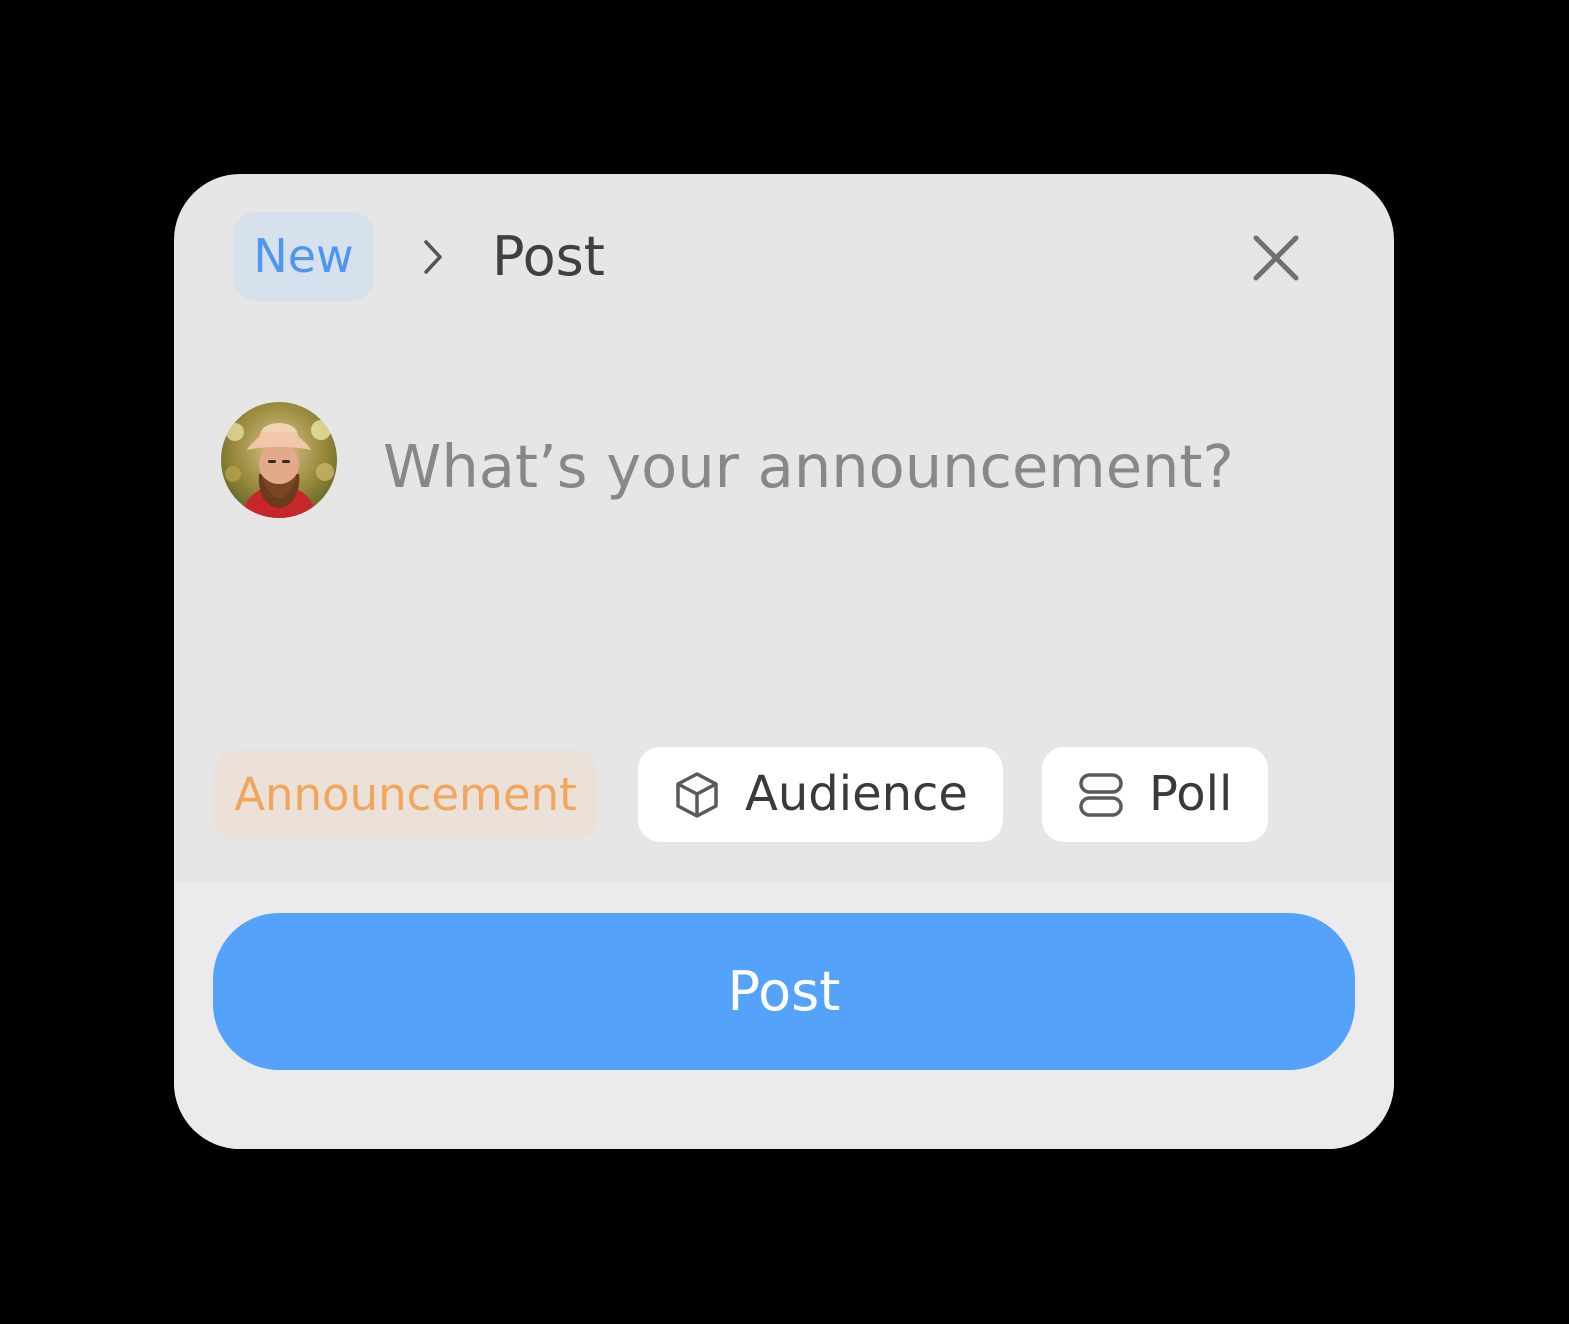 This screenshot has width=1569, height=1324. Describe the element at coordinates (697, 795) in the screenshot. I see `cube-icon` at that location.